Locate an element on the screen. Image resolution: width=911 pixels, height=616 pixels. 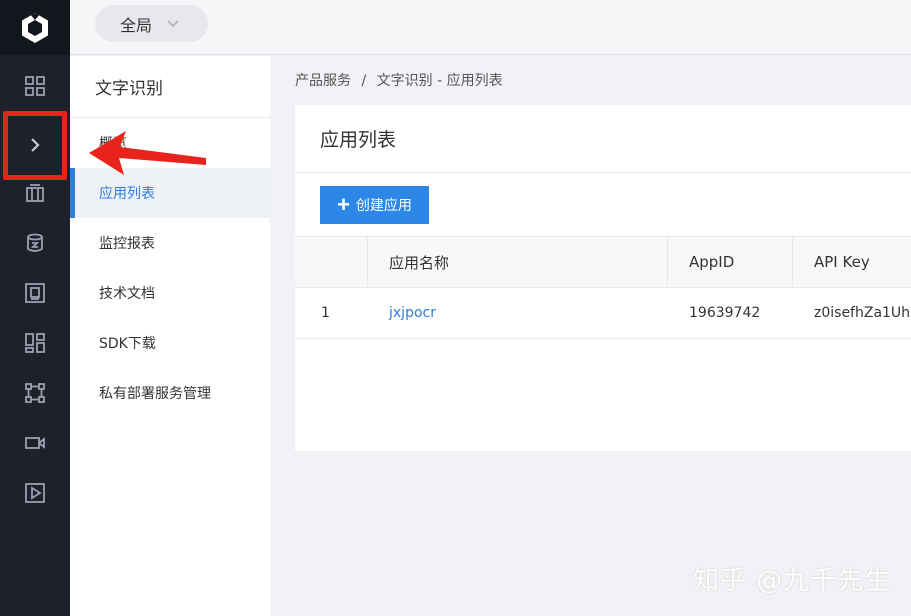
create-app-button: + 创建应用 is located at coordinates (374, 205).